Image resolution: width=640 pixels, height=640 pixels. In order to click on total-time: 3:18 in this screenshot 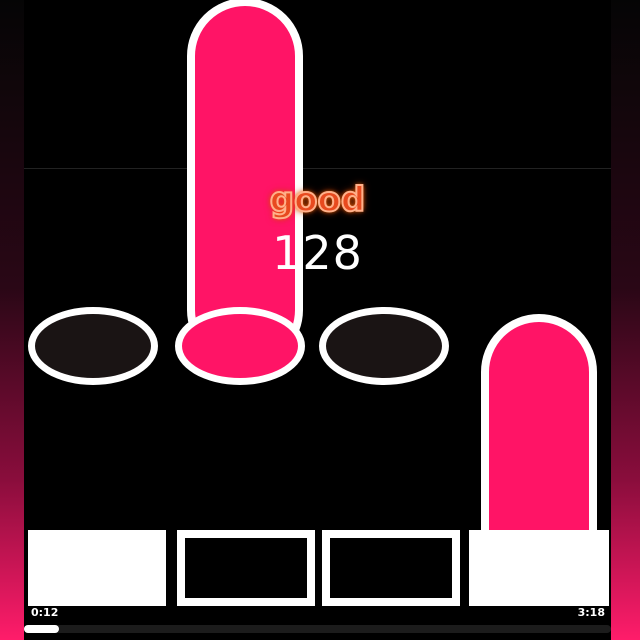, I will do `click(591, 612)`.